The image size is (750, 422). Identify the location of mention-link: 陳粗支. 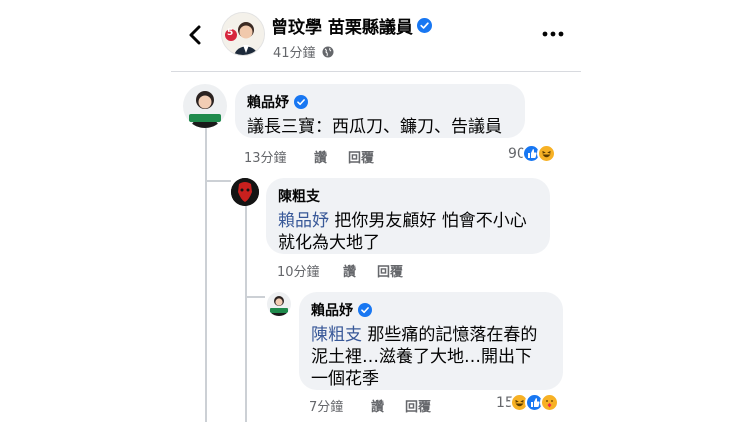
(336, 335).